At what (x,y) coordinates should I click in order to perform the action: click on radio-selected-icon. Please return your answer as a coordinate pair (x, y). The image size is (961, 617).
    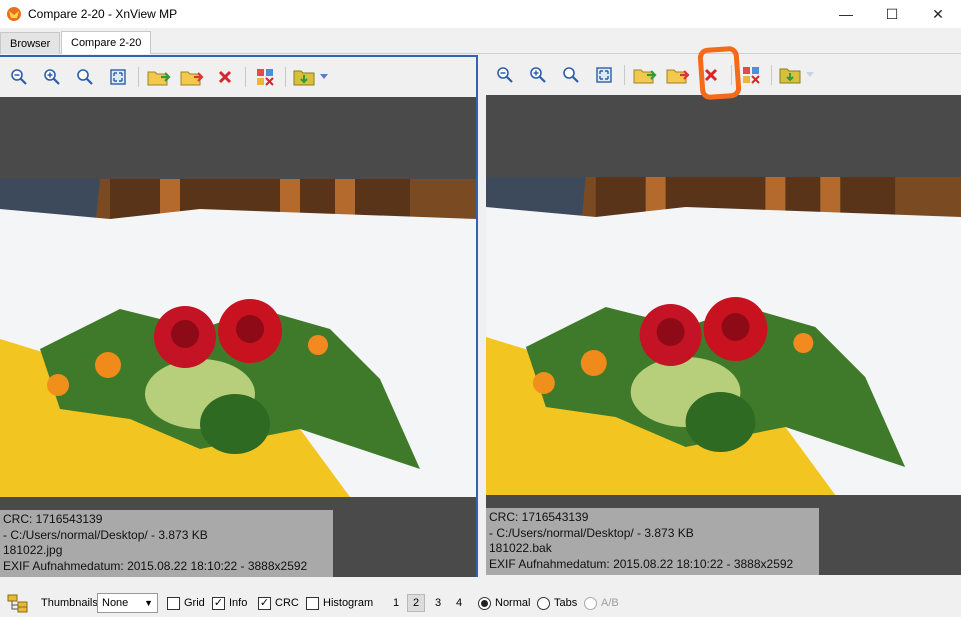
    Looking at the image, I should click on (484, 603).